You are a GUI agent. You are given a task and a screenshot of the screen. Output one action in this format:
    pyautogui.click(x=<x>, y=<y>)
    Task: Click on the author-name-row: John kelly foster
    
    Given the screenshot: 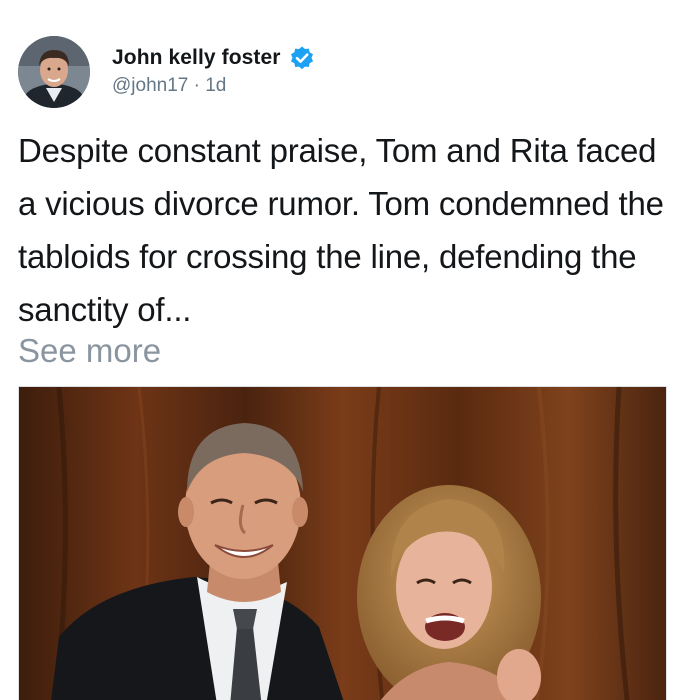 What is the action you would take?
    pyautogui.click(x=213, y=58)
    